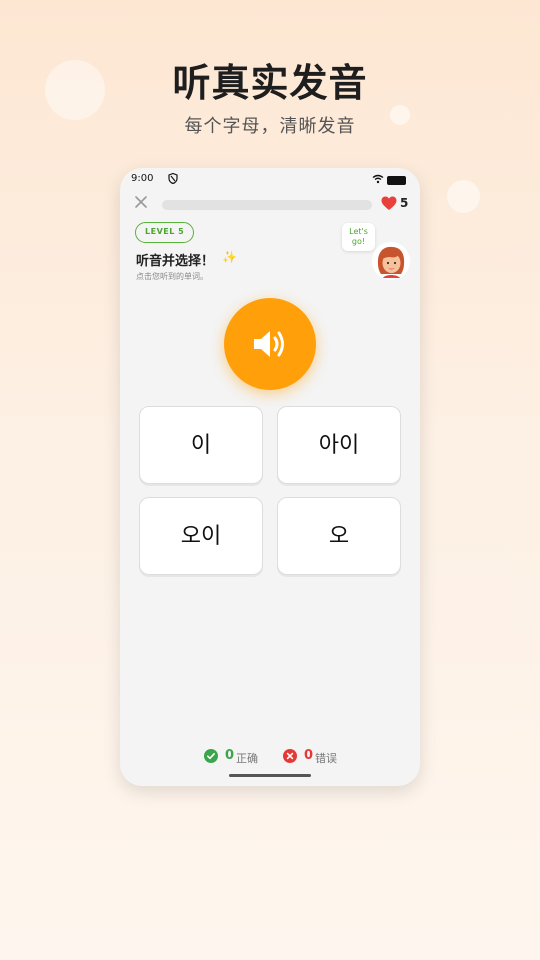  Describe the element at coordinates (270, 775) in the screenshot. I see `home-indicator` at that location.